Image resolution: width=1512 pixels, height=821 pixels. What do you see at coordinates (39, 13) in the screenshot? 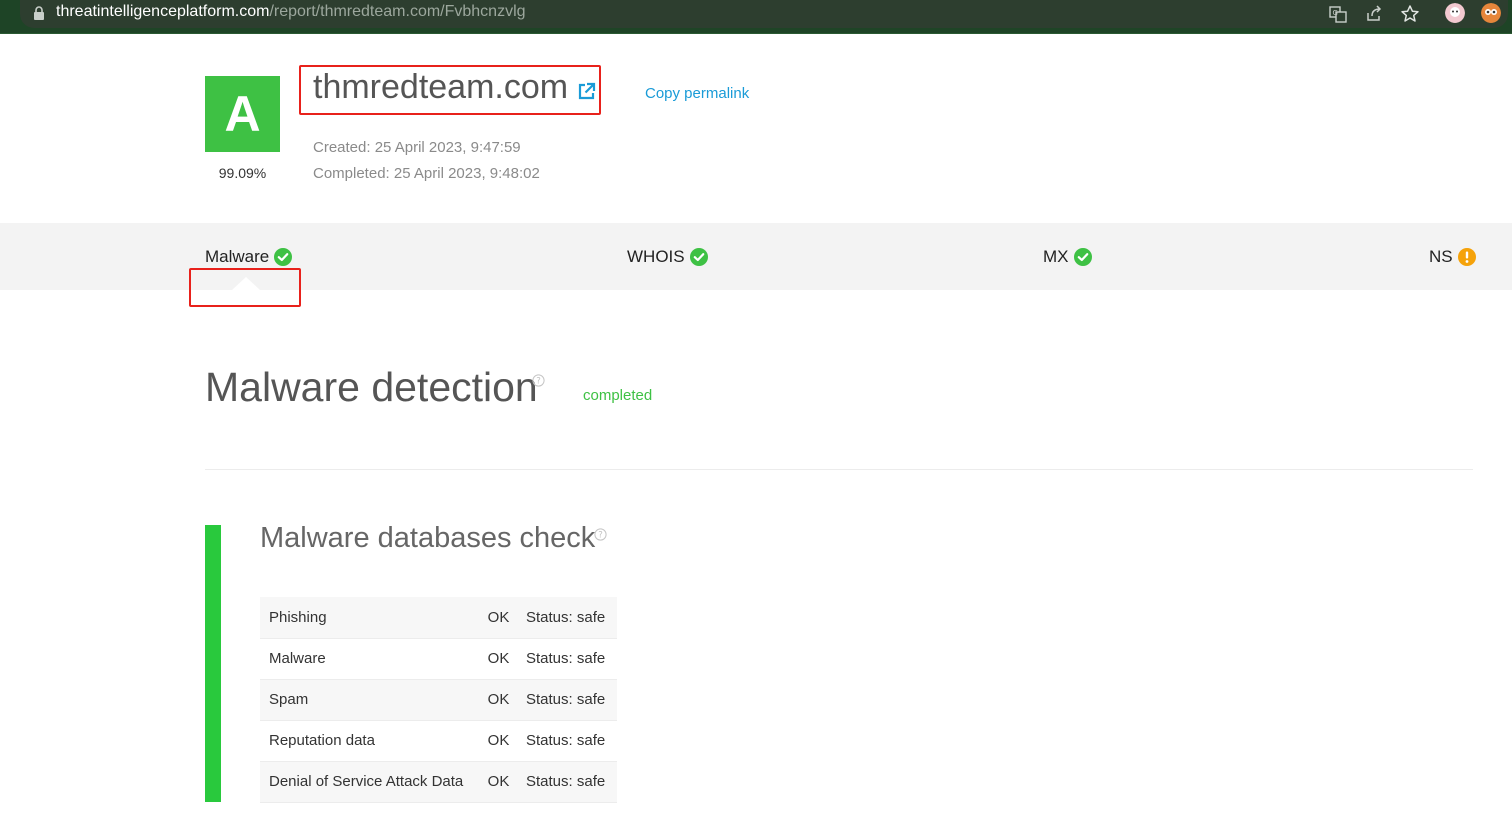
I see `lock-icon` at bounding box center [39, 13].